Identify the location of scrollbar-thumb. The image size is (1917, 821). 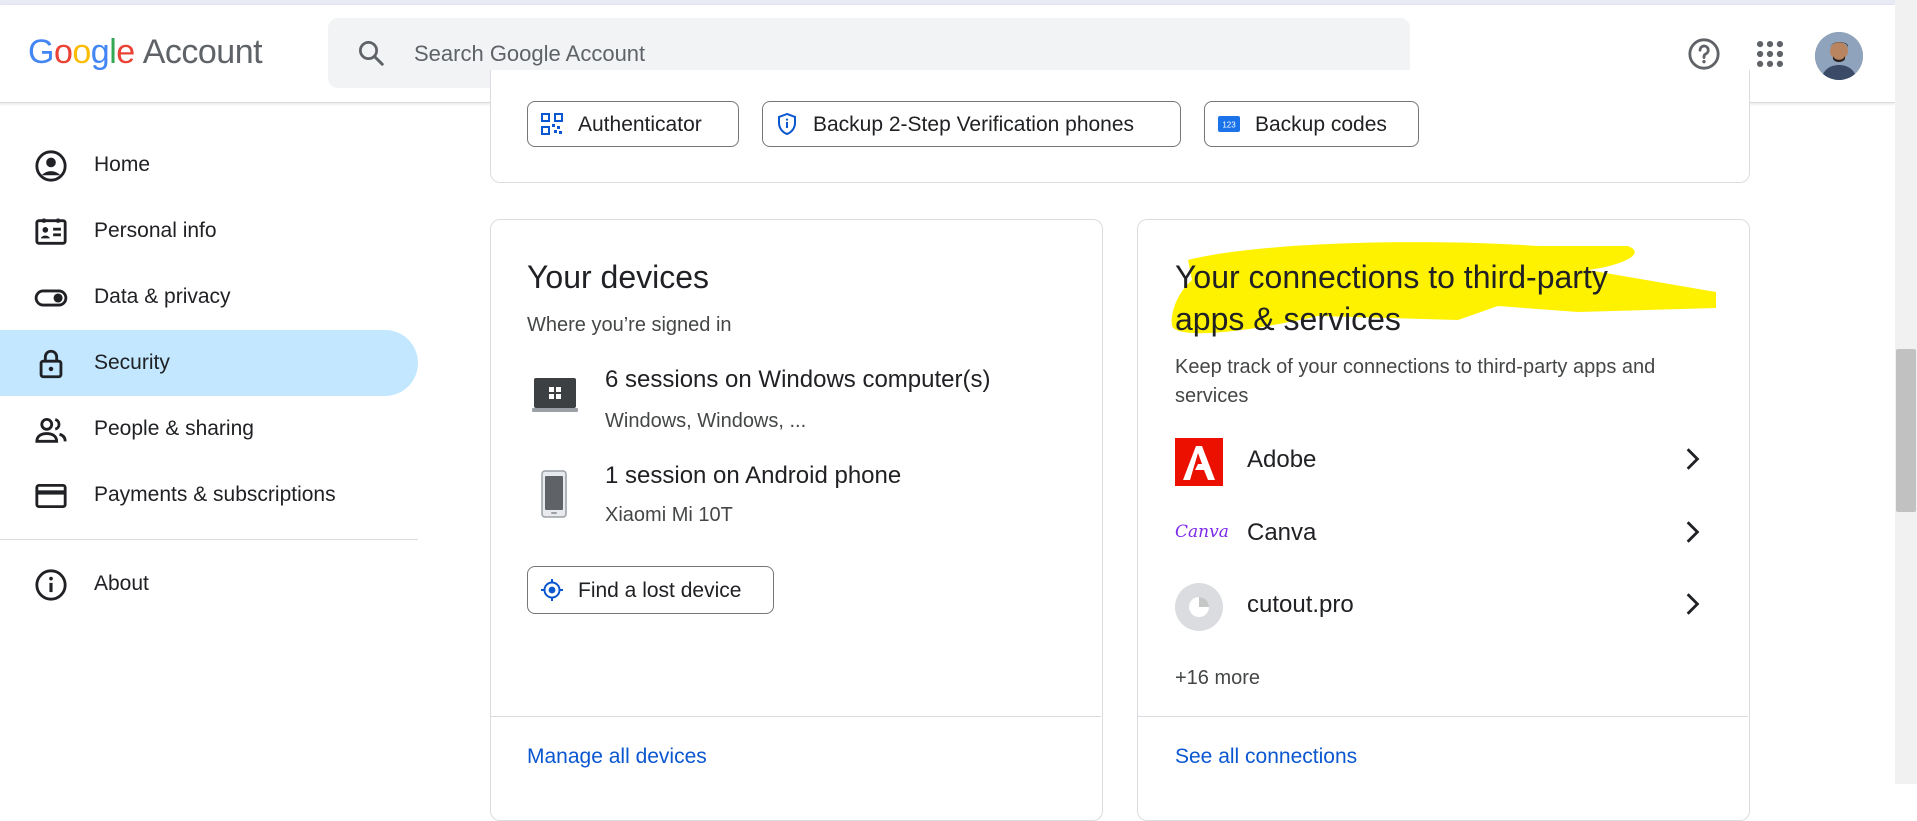
(1906, 430).